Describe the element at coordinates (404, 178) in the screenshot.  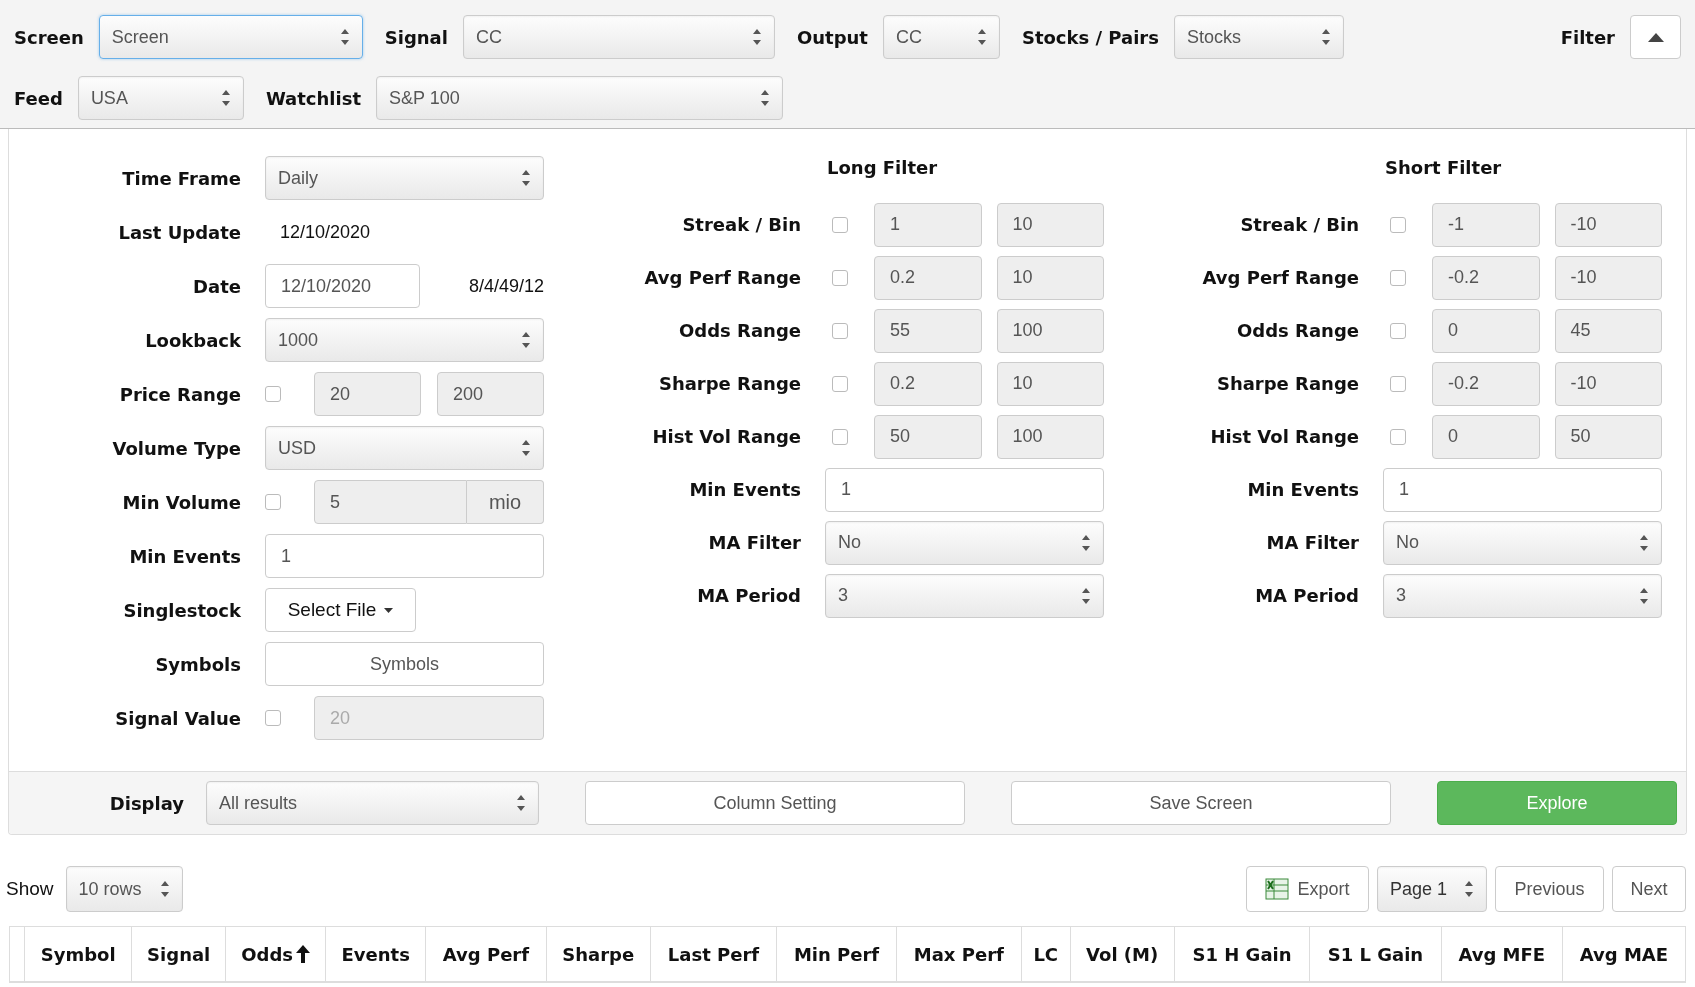
I see `select-field: Daily` at that location.